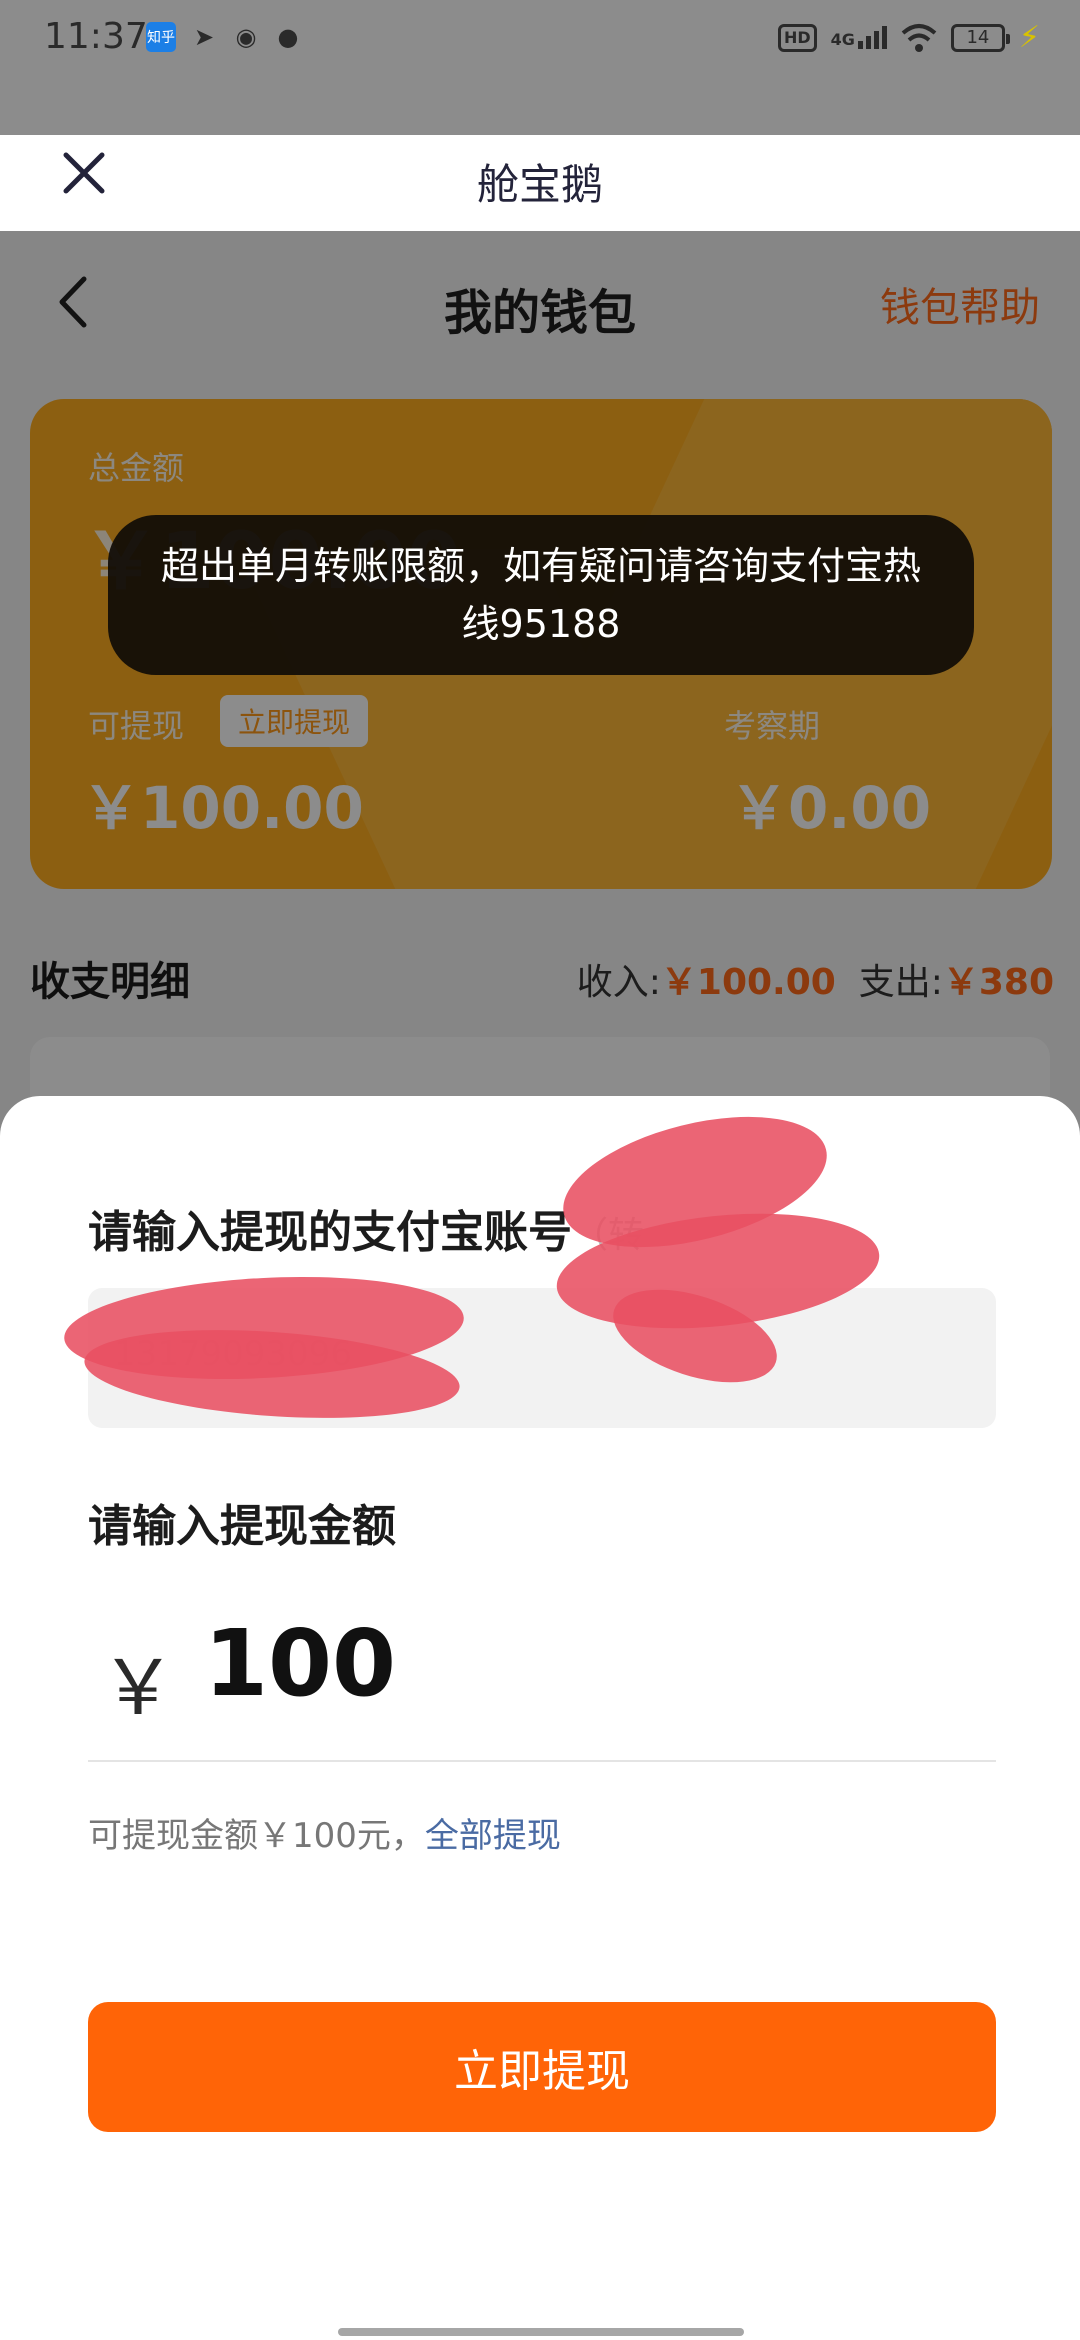 This screenshot has height=2340, width=1080. What do you see at coordinates (300, 1663) in the screenshot?
I see `withdraw-amount-input: 100` at bounding box center [300, 1663].